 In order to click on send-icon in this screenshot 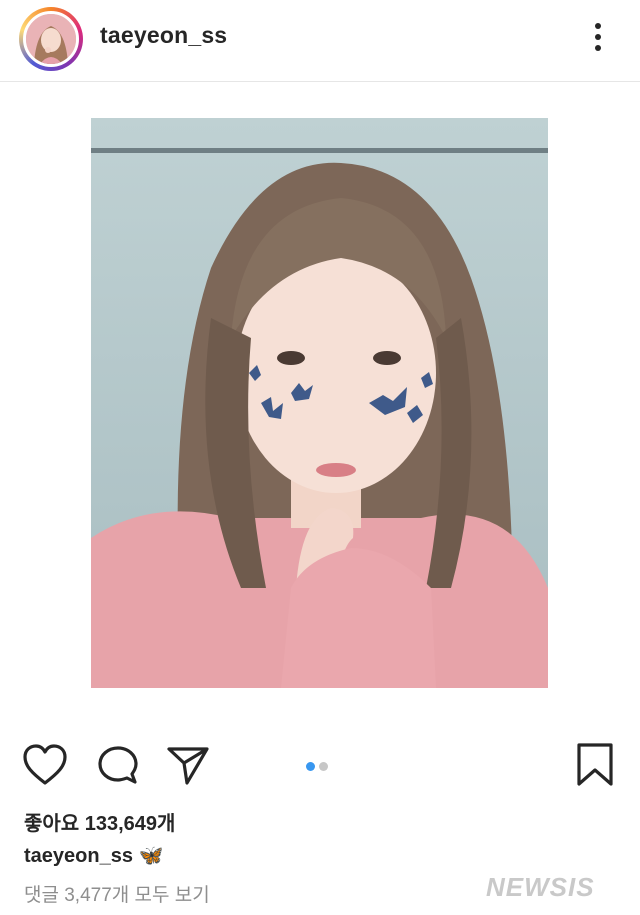, I will do `click(188, 767)`.